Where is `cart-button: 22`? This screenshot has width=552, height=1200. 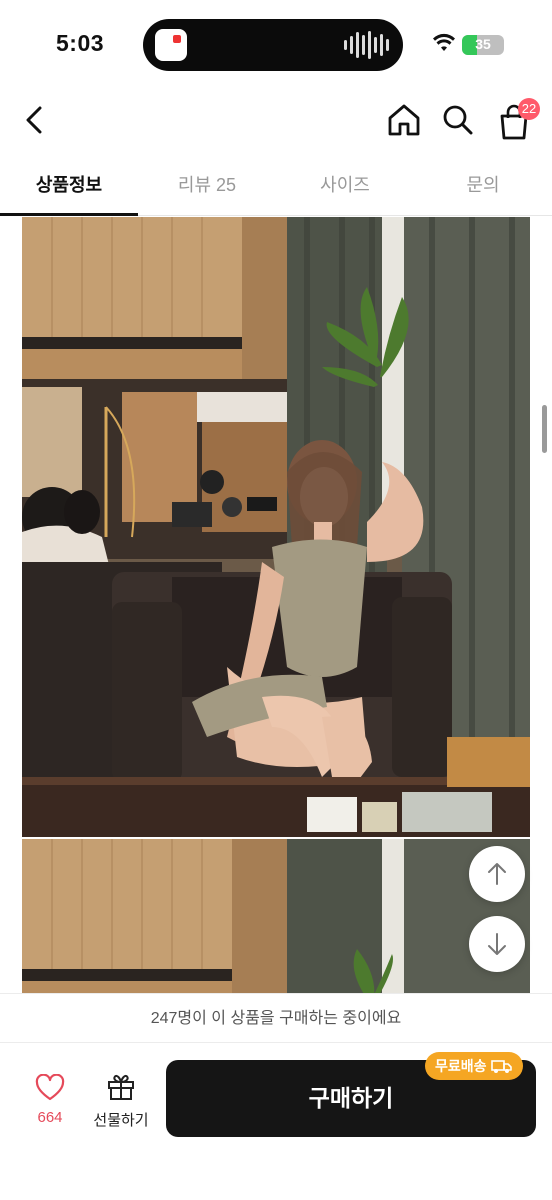 cart-button: 22 is located at coordinates (517, 120).